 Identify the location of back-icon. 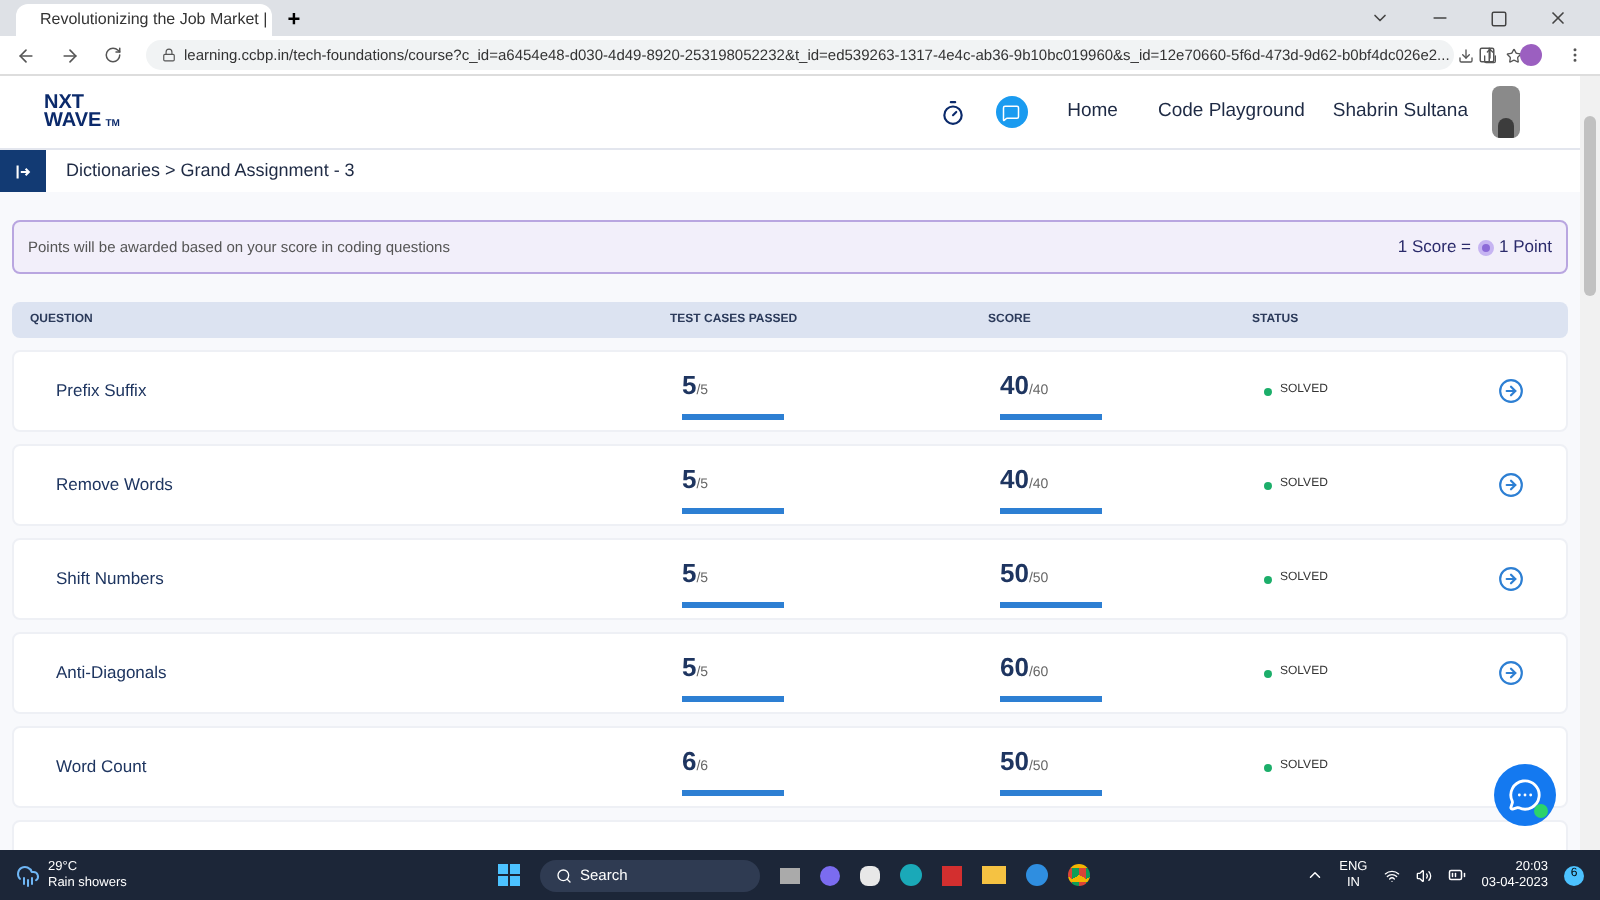
(26, 55).